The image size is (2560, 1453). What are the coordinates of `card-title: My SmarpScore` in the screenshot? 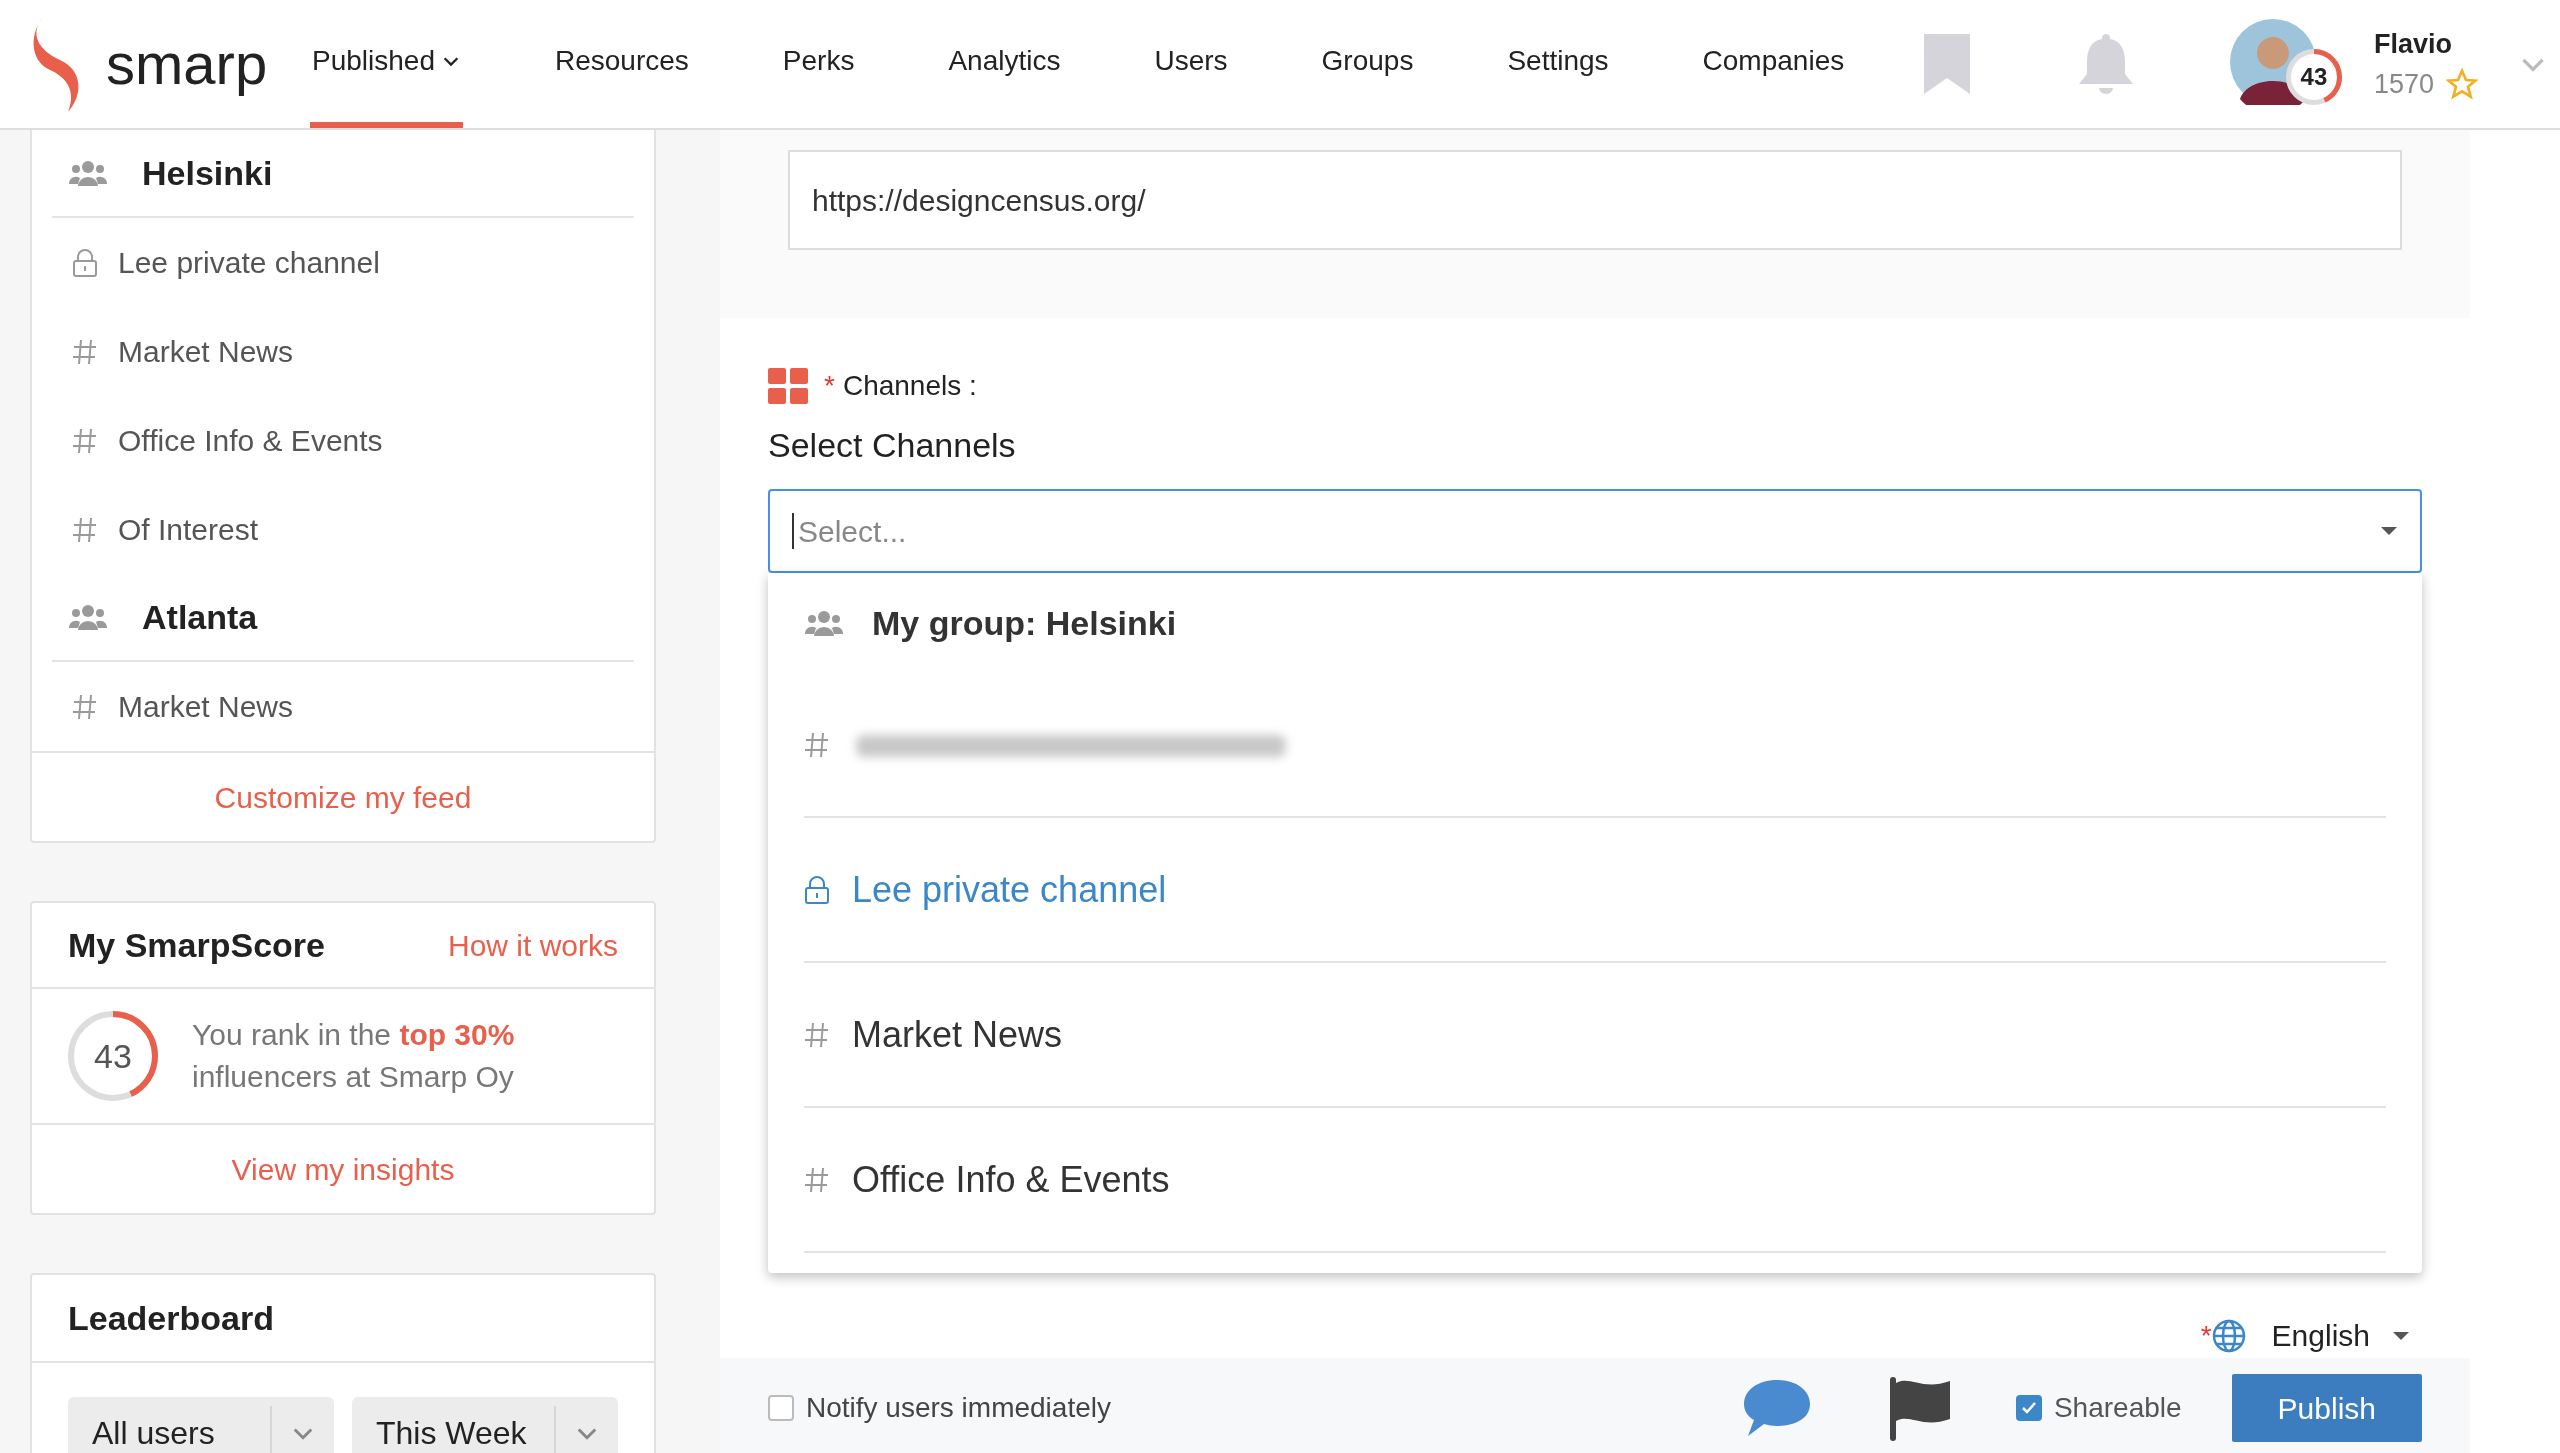 It's located at (196, 945).